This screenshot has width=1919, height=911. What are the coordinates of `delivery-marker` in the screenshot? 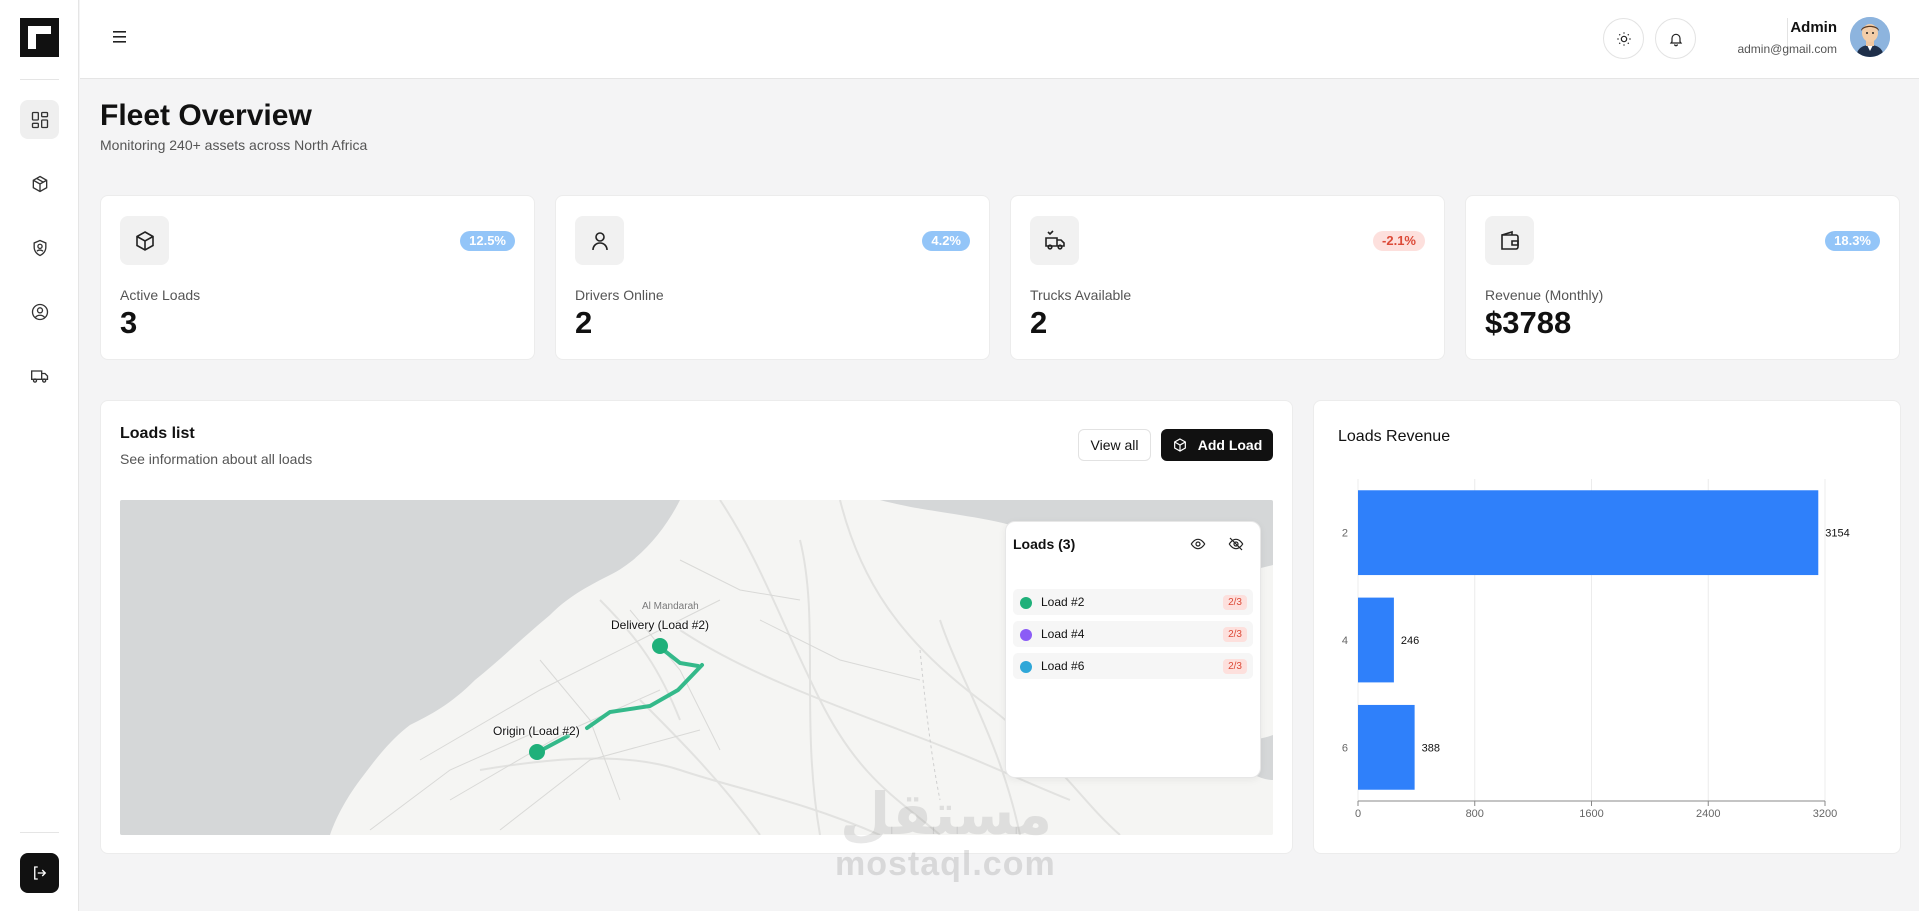 It's located at (660, 646).